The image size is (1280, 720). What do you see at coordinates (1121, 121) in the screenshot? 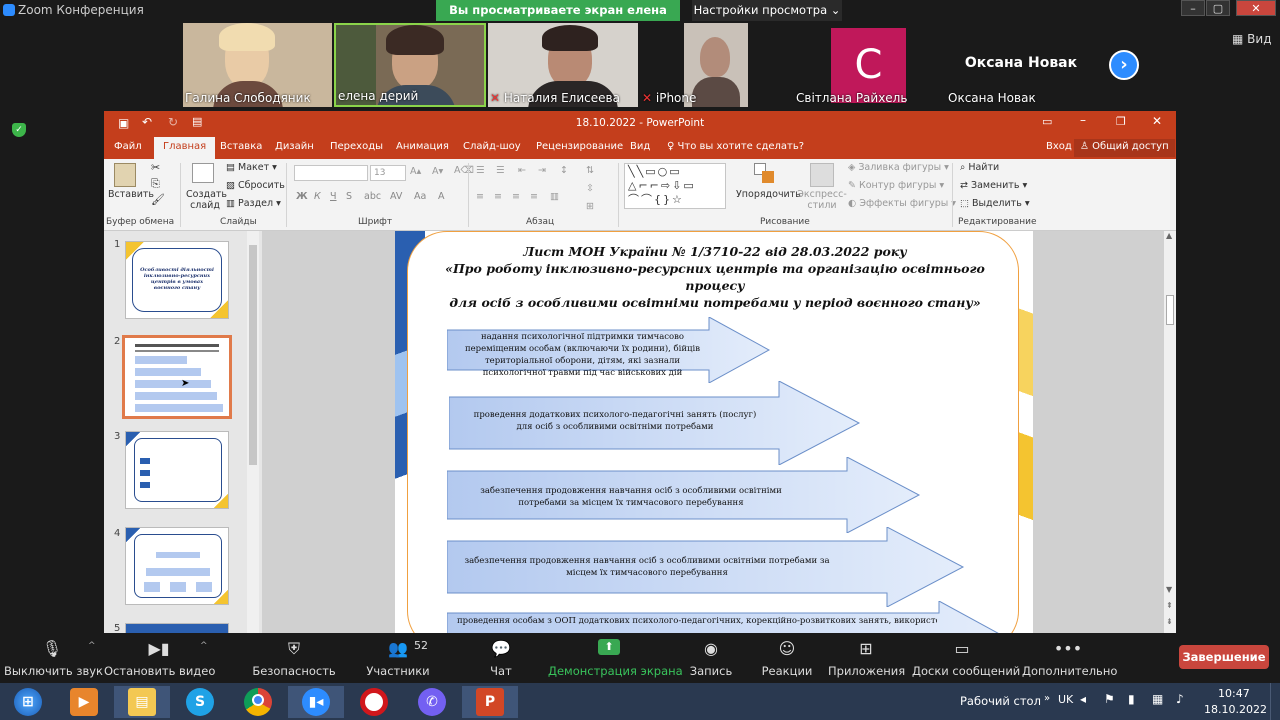
I see `restore-icon: ❐` at bounding box center [1121, 121].